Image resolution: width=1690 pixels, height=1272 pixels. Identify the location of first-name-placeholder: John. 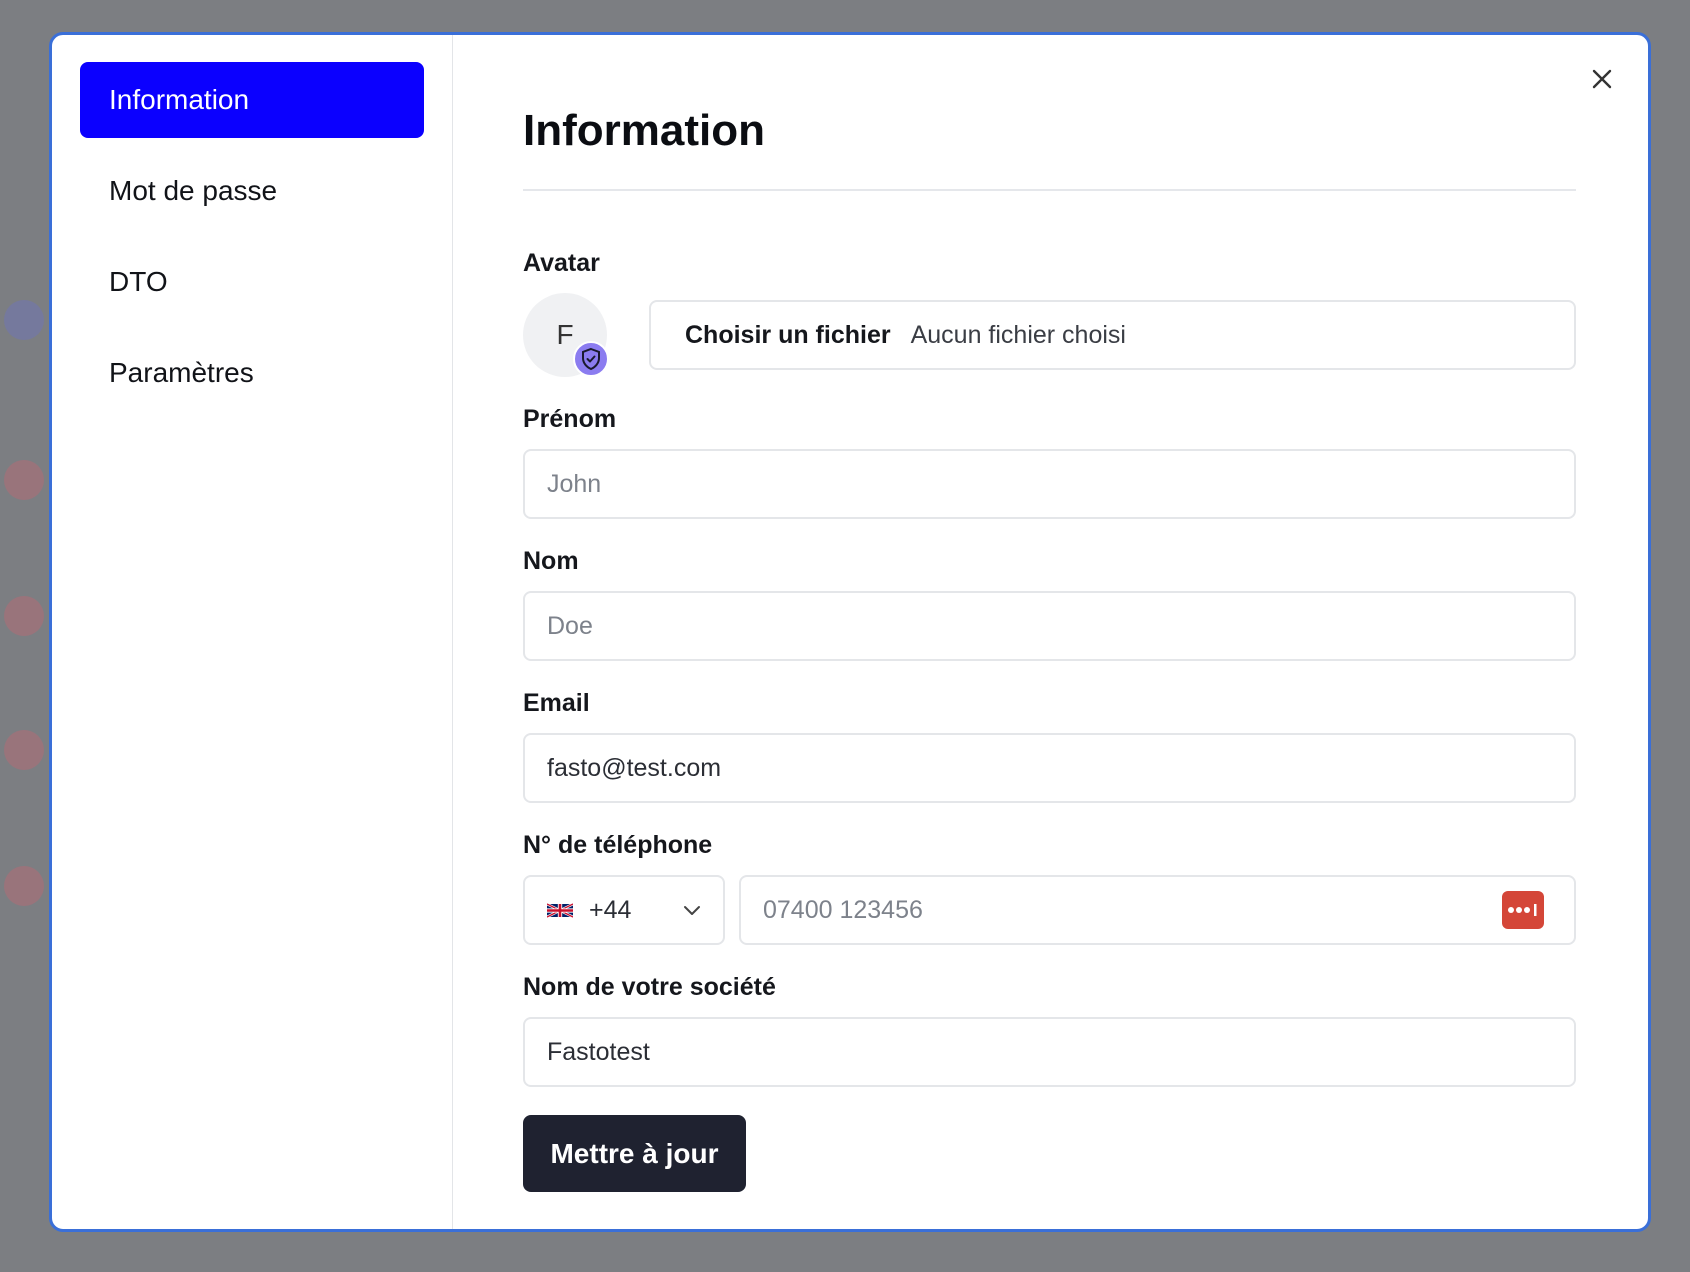
(574, 483).